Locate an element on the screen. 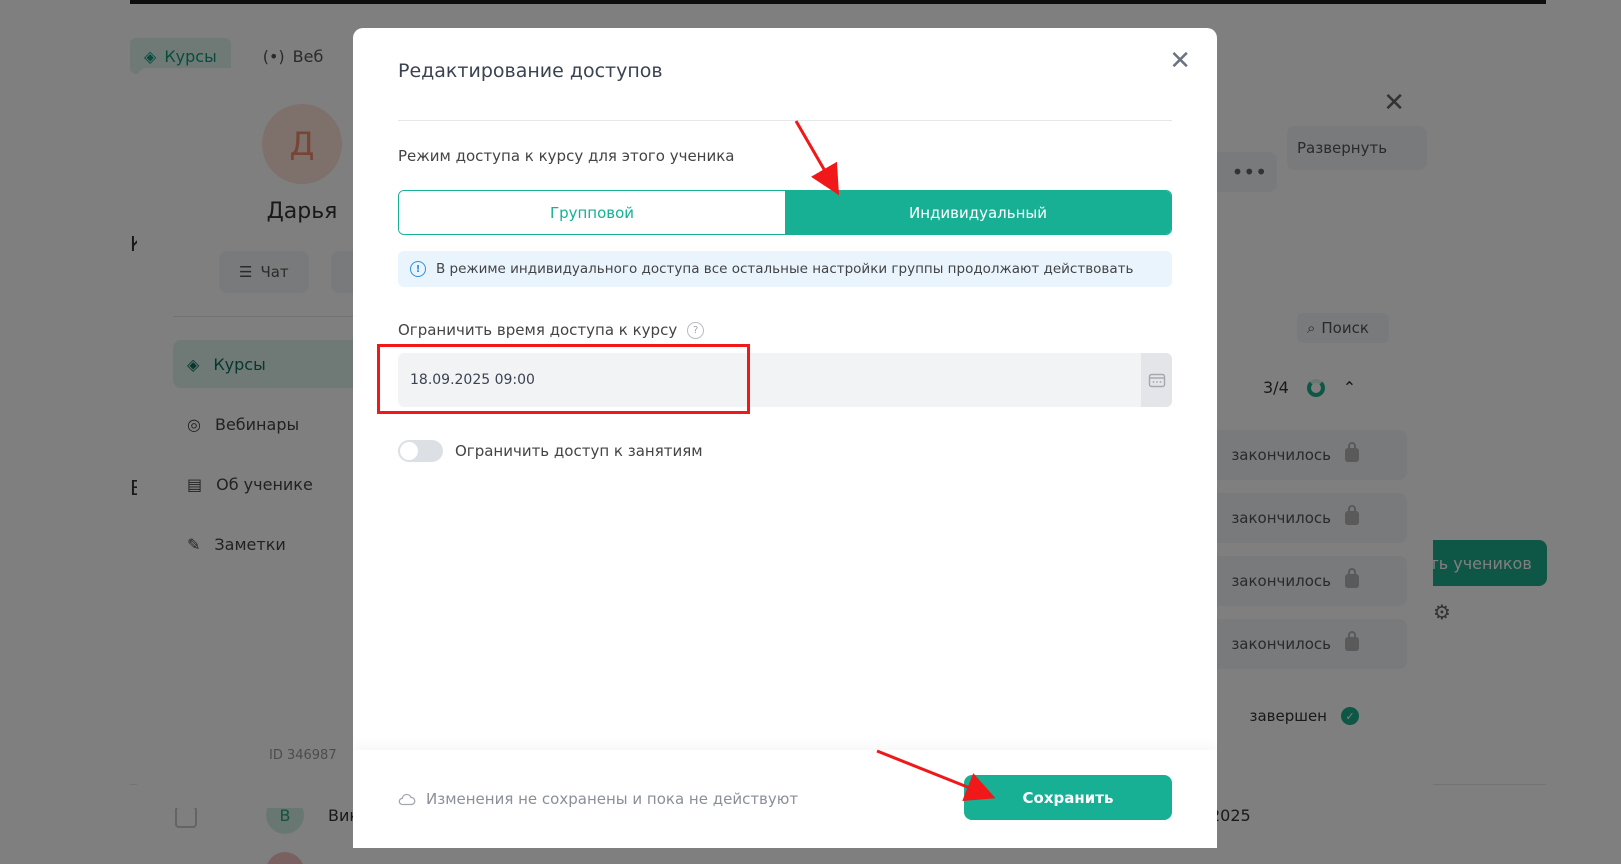  access-mode-switch: Групповой Индивидуальный is located at coordinates (785, 212).